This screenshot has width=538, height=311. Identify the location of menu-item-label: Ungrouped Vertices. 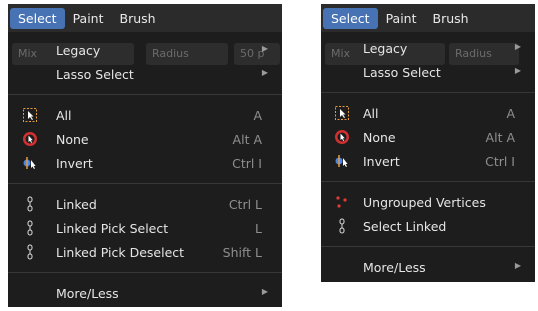
(424, 202).